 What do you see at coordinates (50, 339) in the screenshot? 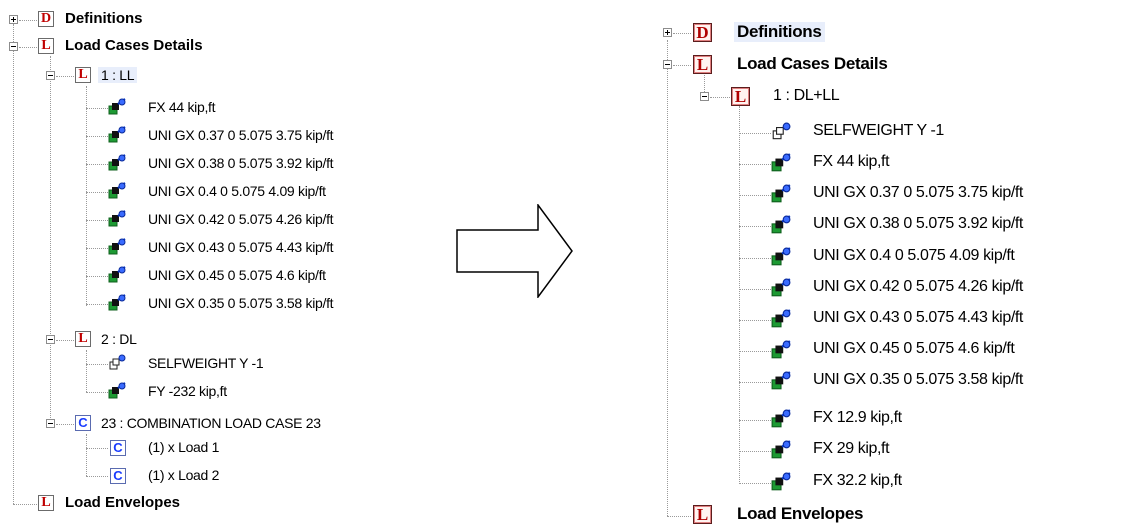
I see `collapse-case2-button` at bounding box center [50, 339].